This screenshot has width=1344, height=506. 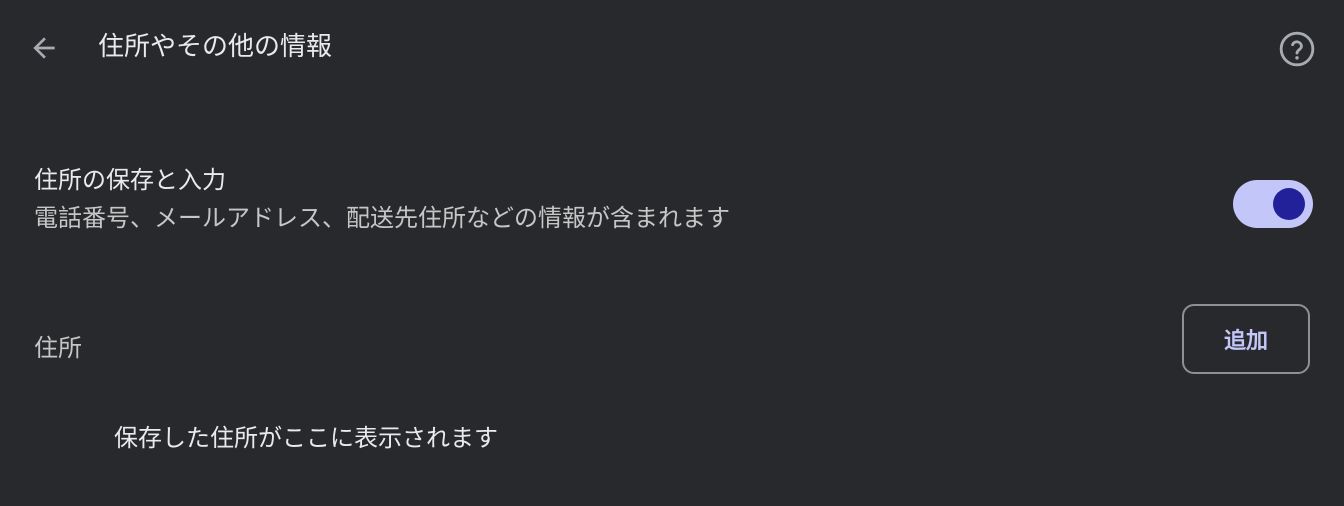 What do you see at coordinates (1246, 339) in the screenshot?
I see `add-address-button: 追加` at bounding box center [1246, 339].